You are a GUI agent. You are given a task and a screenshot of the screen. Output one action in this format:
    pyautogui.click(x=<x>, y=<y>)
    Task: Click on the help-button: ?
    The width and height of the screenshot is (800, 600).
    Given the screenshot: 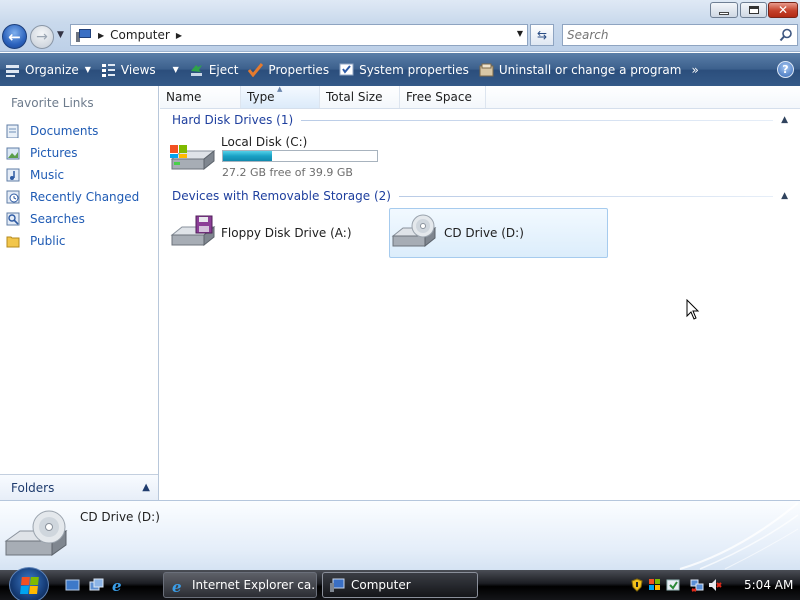 What is the action you would take?
    pyautogui.click(x=785, y=69)
    